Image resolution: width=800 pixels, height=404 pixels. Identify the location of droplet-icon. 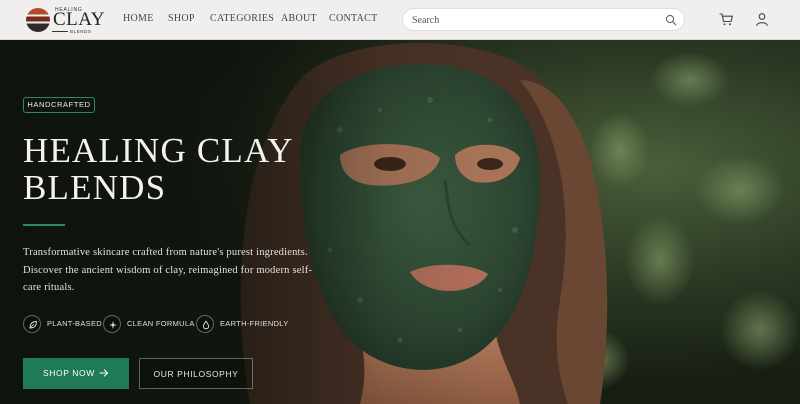
(205, 324).